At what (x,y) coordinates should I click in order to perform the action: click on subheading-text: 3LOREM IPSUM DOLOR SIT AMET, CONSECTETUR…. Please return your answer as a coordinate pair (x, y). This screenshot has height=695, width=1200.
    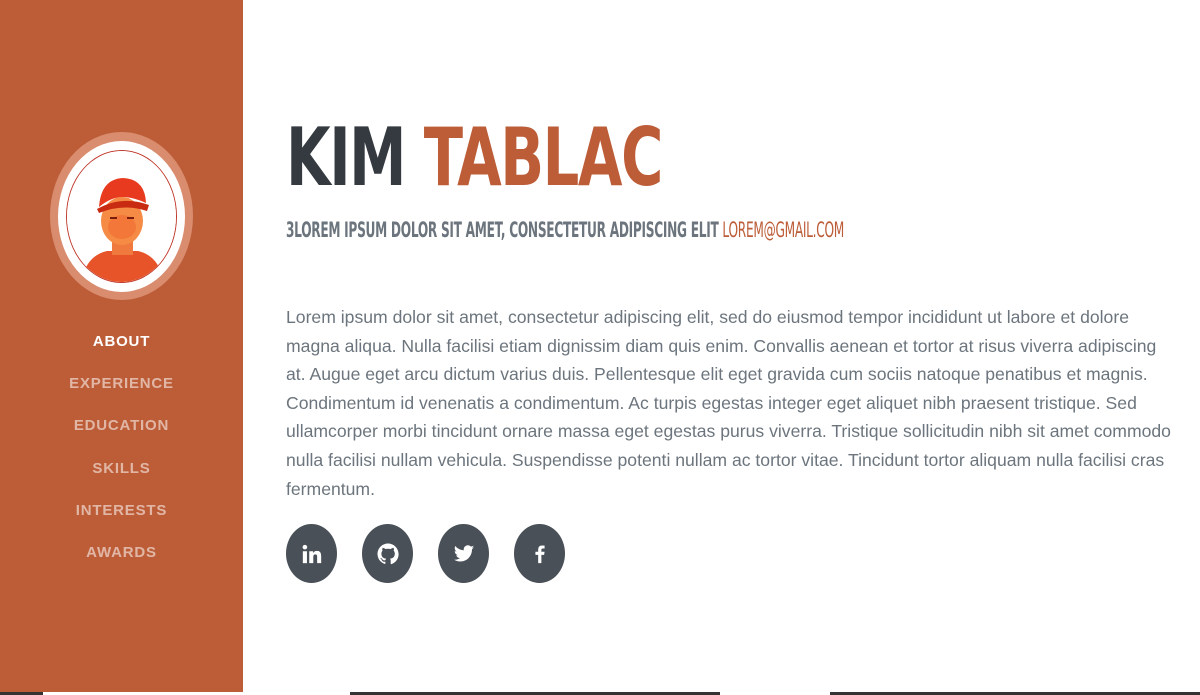
    Looking at the image, I should click on (502, 230).